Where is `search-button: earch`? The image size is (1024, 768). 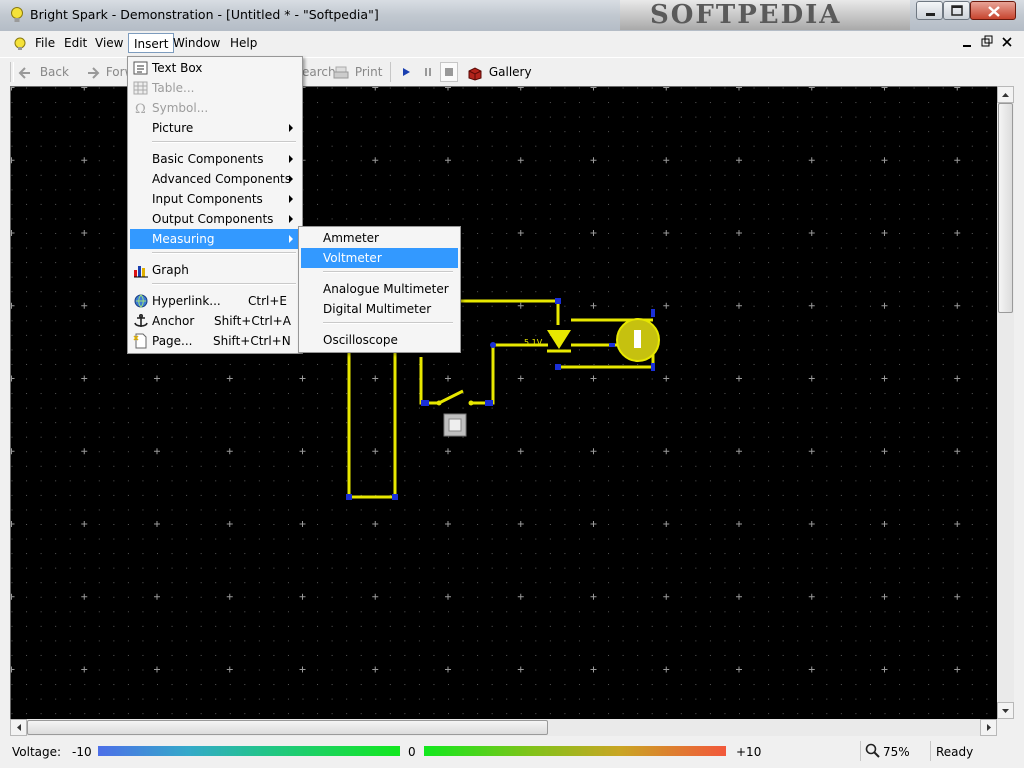 search-button: earch is located at coordinates (319, 72).